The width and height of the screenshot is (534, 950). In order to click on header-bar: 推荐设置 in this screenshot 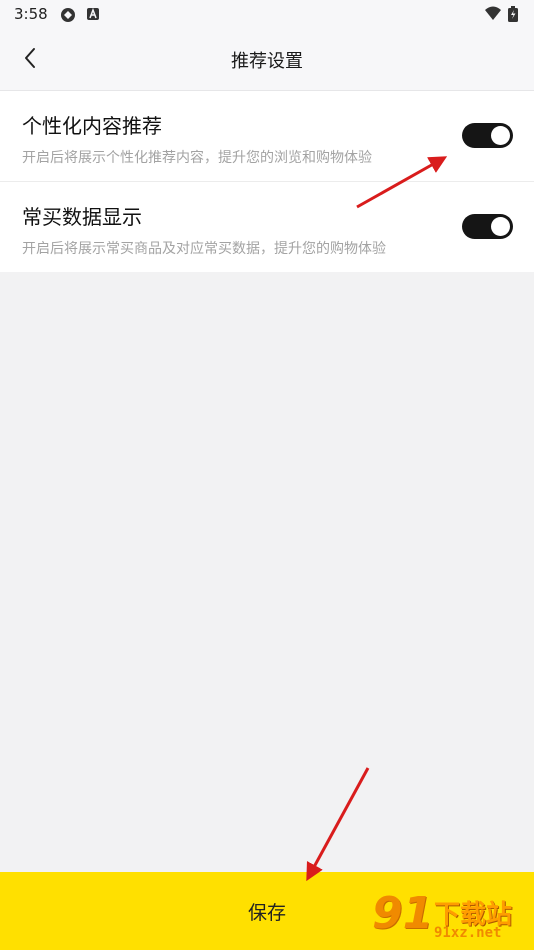, I will do `click(267, 59)`.